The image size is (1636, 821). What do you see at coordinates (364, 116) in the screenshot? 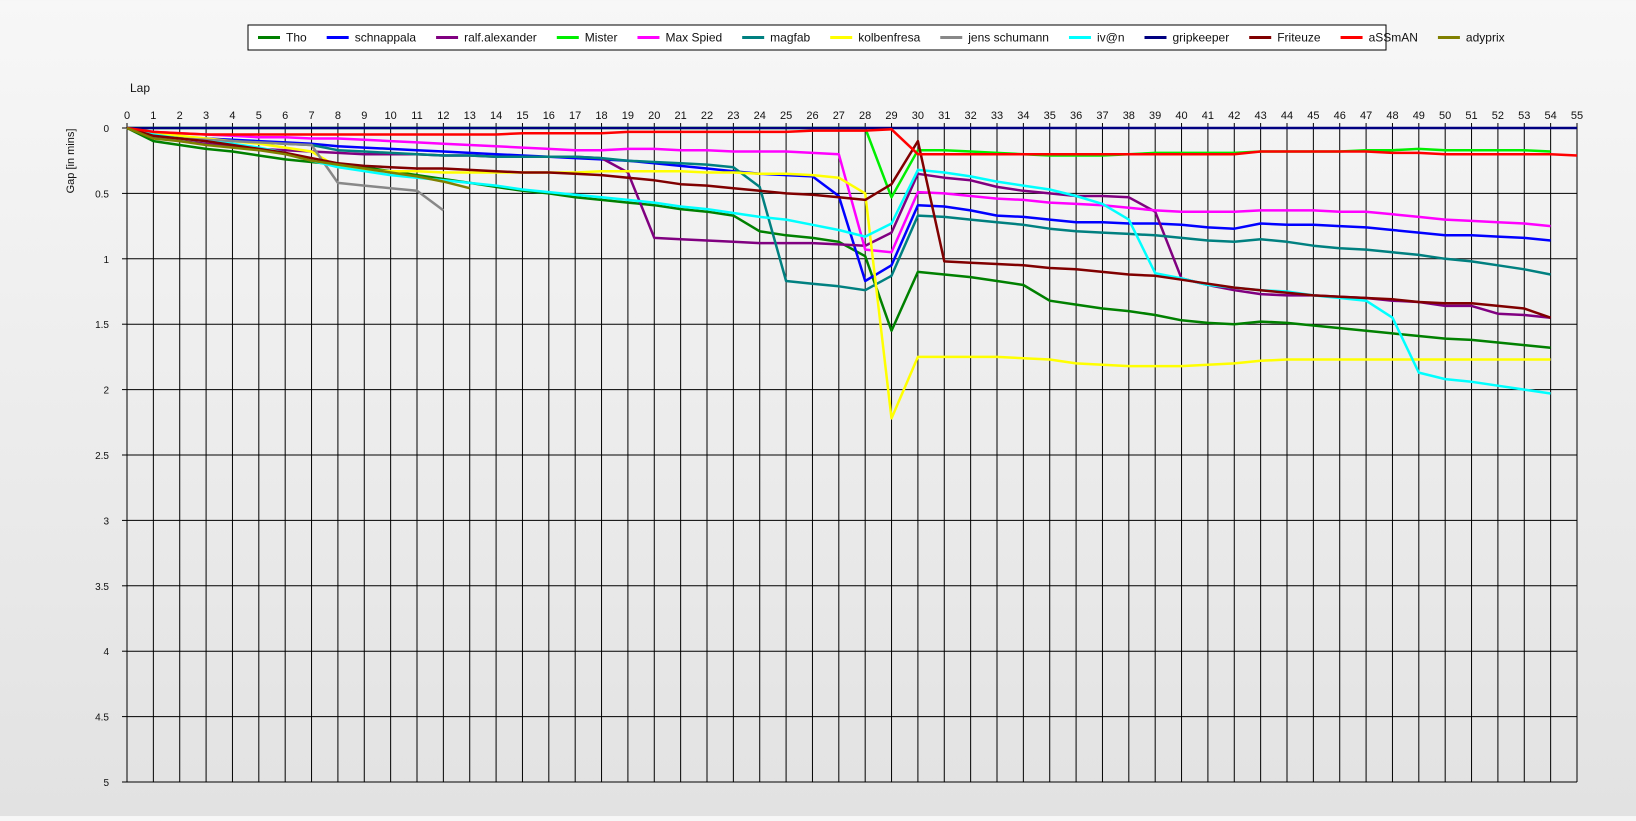
I see `x-tick-label: 9` at bounding box center [364, 116].